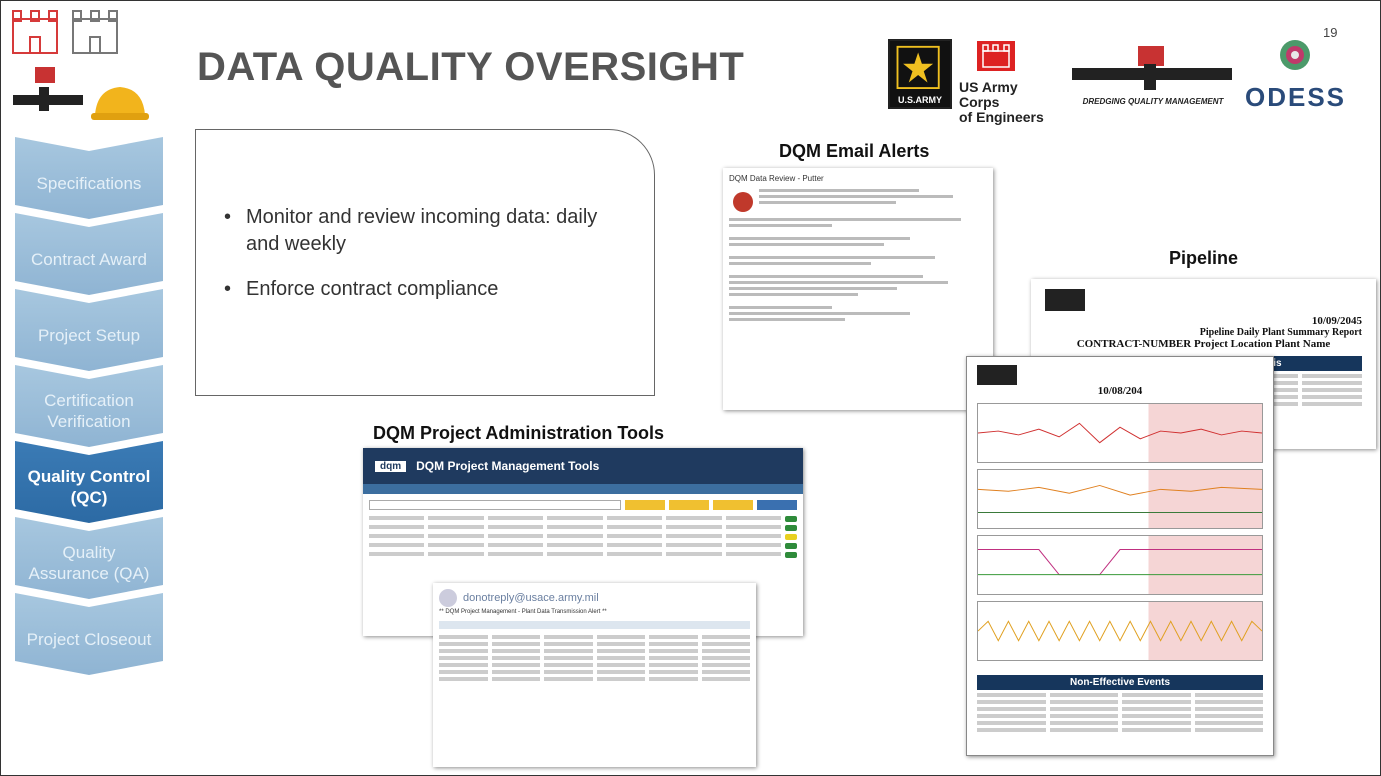 The image size is (1381, 776). I want to click on nav-item-quality-control: Quality Control (QC), so click(89, 482).